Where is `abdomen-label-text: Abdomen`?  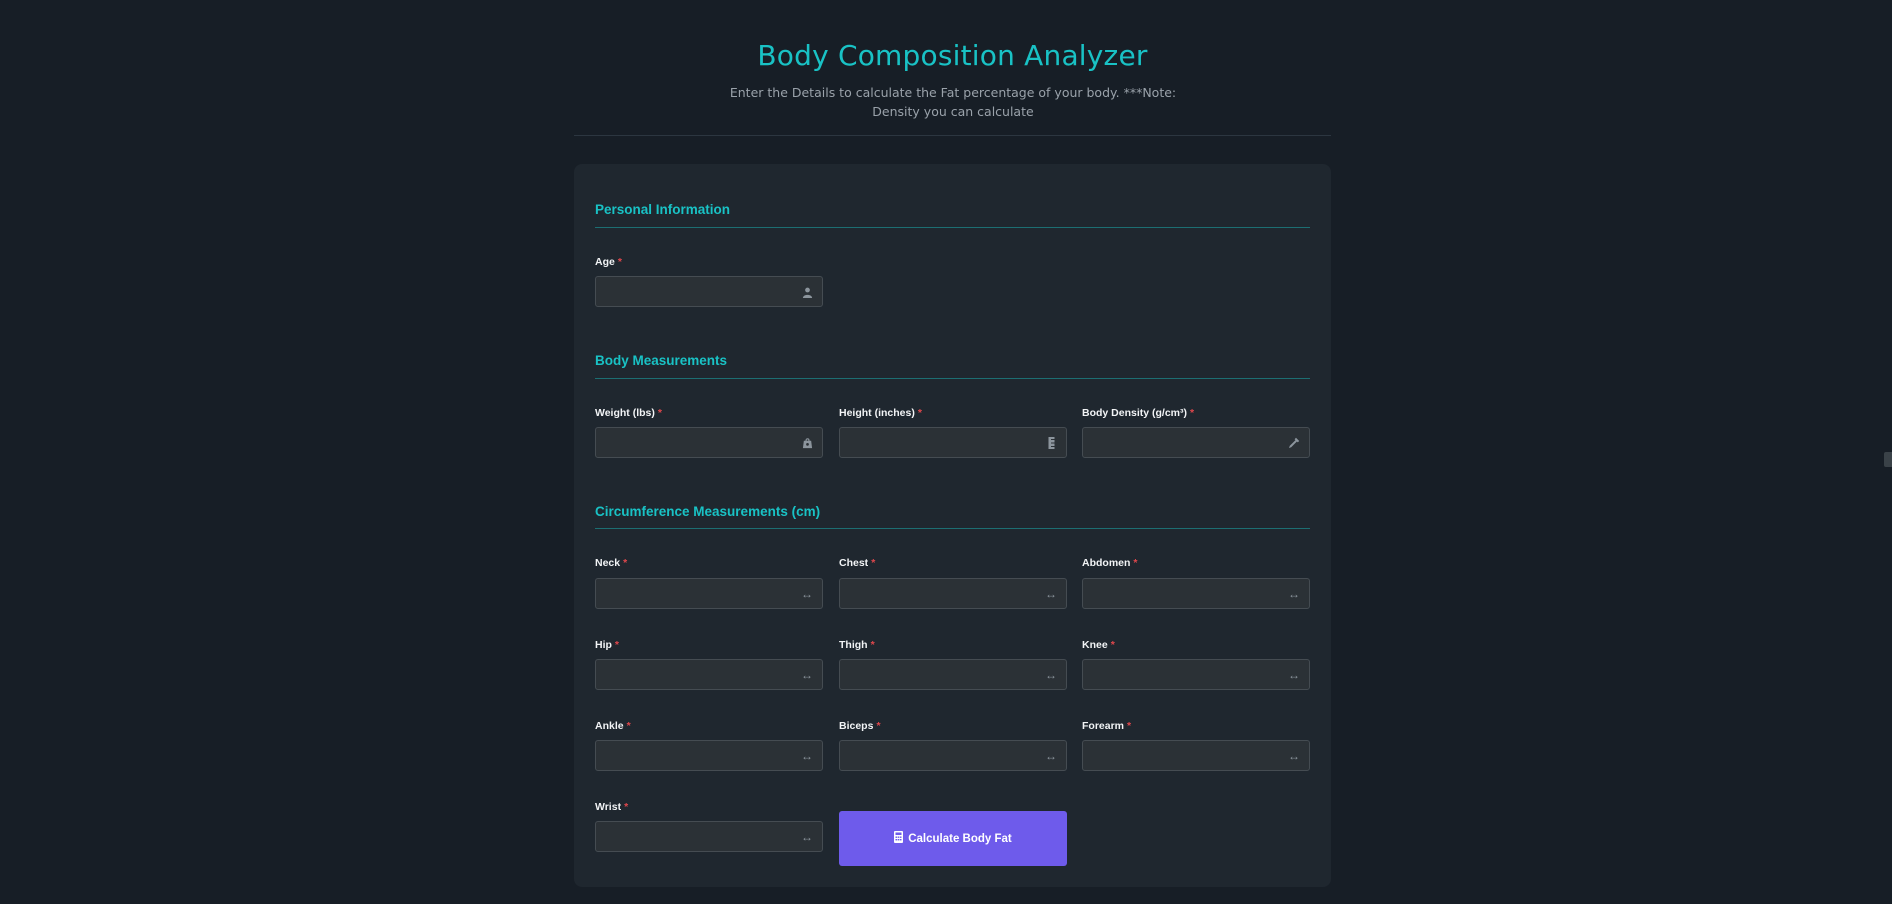 abdomen-label-text: Abdomen is located at coordinates (1106, 563).